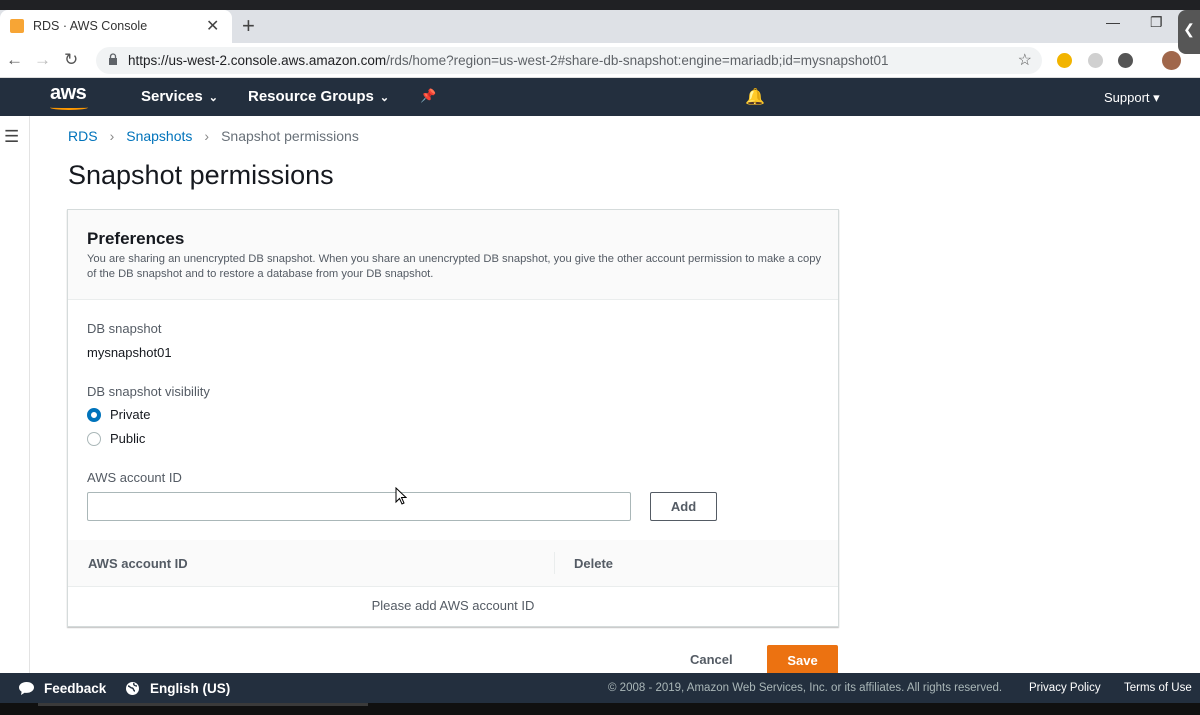 The image size is (1200, 715). What do you see at coordinates (359, 506) in the screenshot?
I see `account-id-input` at bounding box center [359, 506].